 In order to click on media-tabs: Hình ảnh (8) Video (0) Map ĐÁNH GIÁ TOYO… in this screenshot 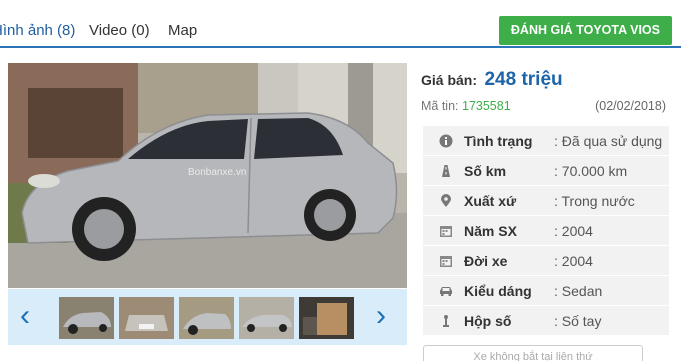, I will do `click(340, 30)`.